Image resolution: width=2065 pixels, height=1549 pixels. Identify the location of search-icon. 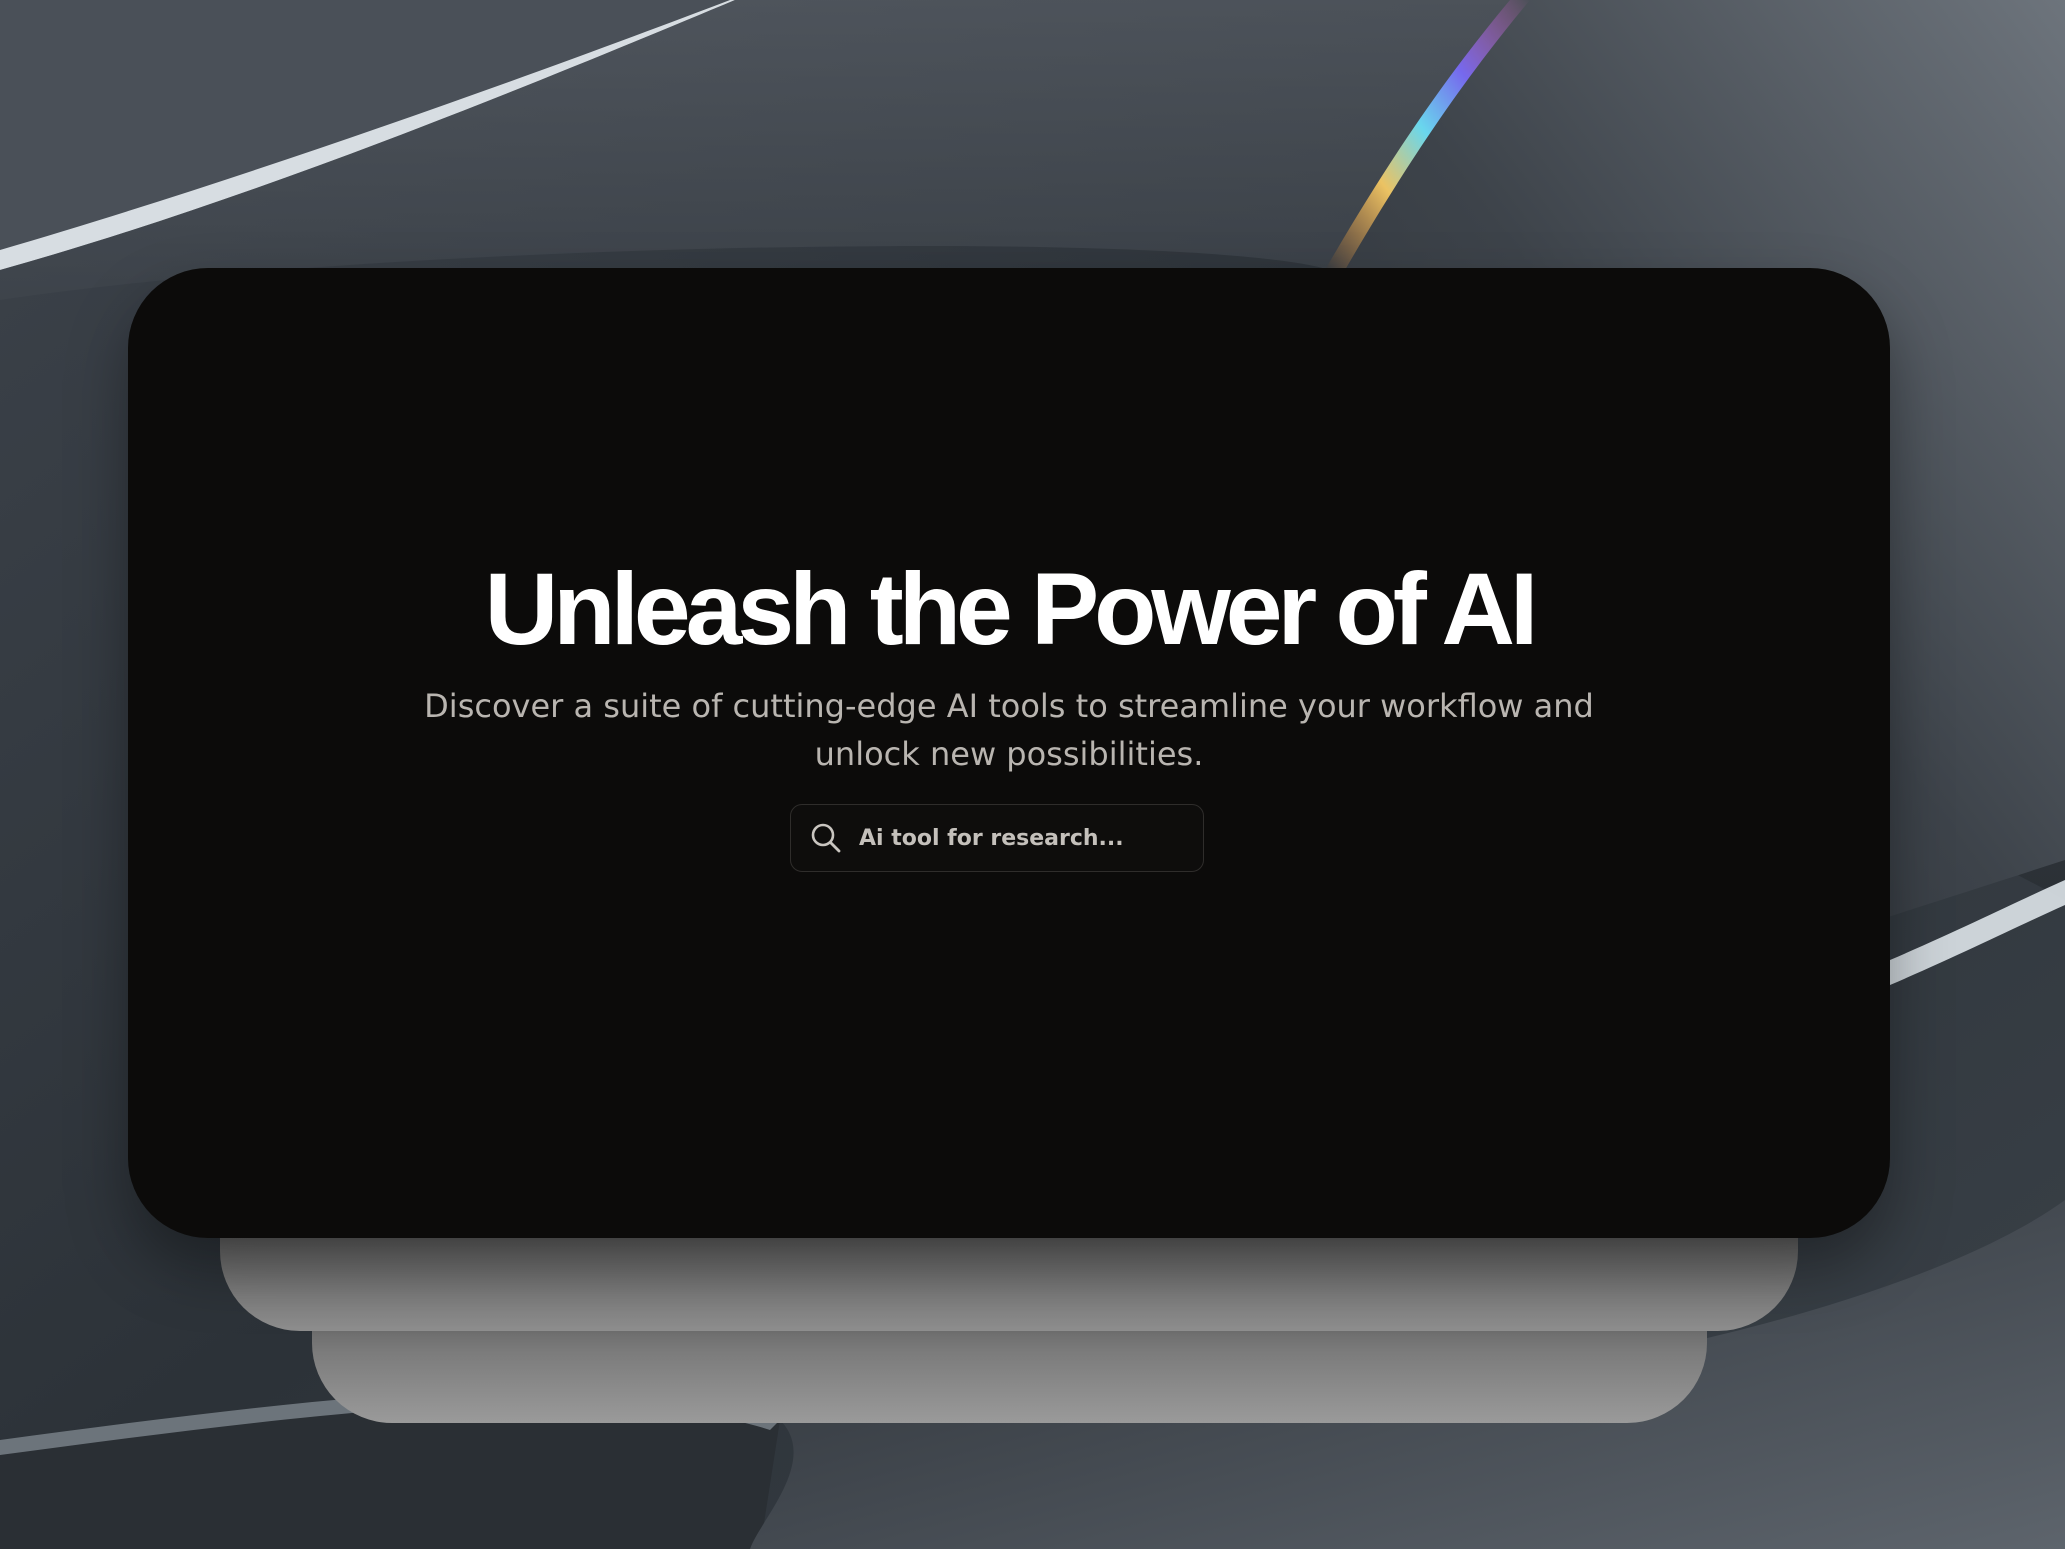
(826, 838).